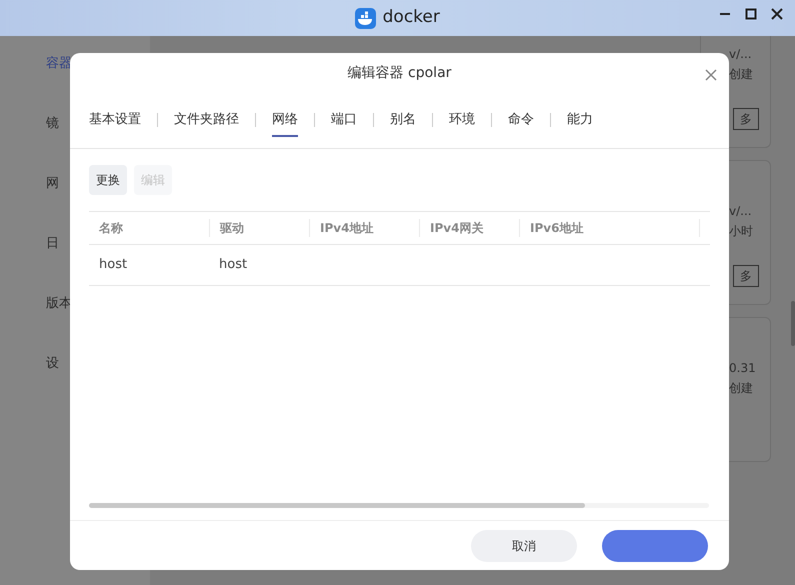 This screenshot has width=795, height=585. I want to click on cancel-button: 取消, so click(524, 546).